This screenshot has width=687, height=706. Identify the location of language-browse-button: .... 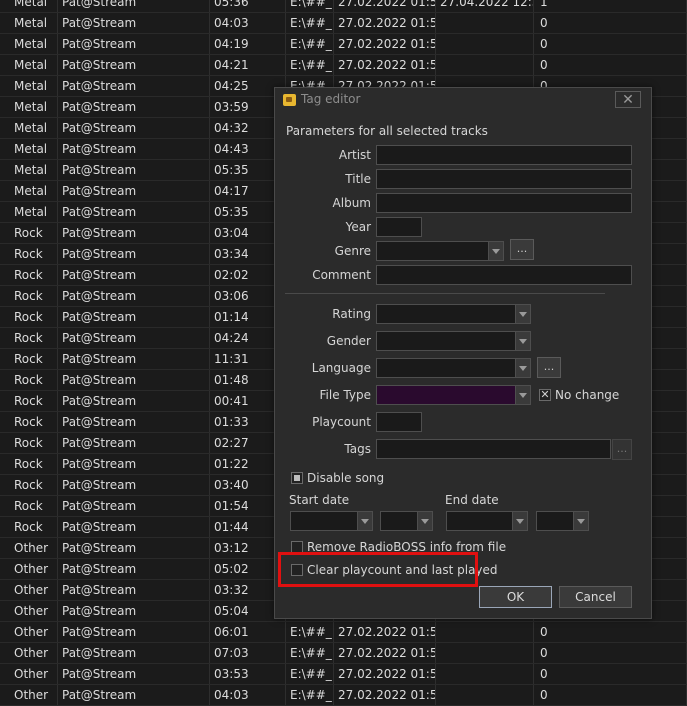
(549, 367).